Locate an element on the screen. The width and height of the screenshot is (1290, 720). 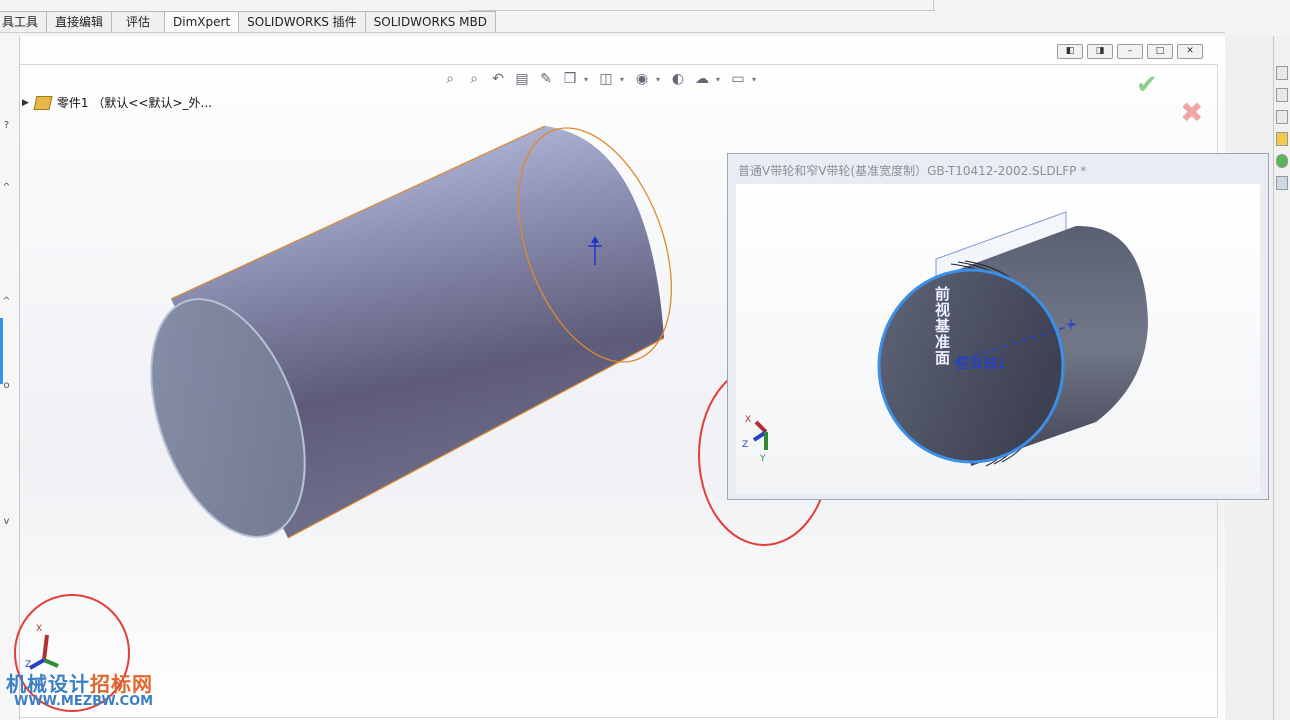
appearances-icon is located at coordinates (1282, 161).